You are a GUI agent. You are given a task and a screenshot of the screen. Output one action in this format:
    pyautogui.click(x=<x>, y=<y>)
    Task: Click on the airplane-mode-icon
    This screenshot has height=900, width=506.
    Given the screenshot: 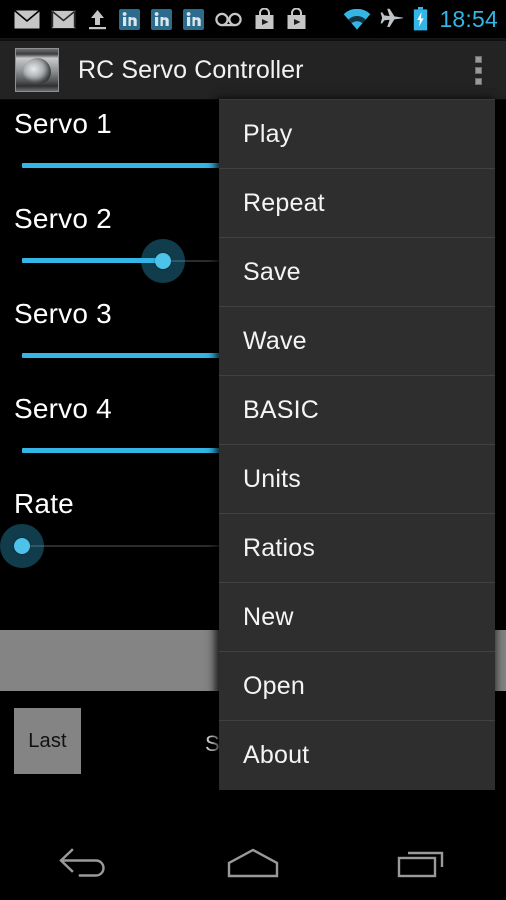 What is the action you would take?
    pyautogui.click(x=392, y=18)
    